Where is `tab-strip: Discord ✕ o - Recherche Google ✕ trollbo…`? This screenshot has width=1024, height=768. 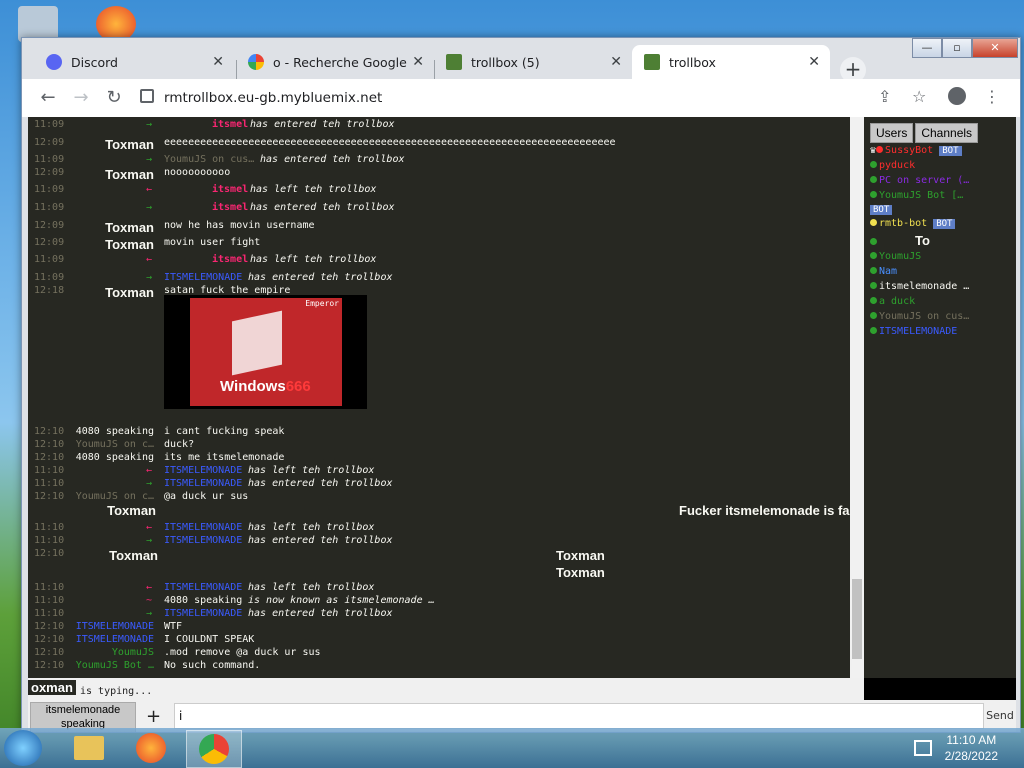 tab-strip: Discord ✕ o - Recherche Google ✕ trollbo… is located at coordinates (521, 64).